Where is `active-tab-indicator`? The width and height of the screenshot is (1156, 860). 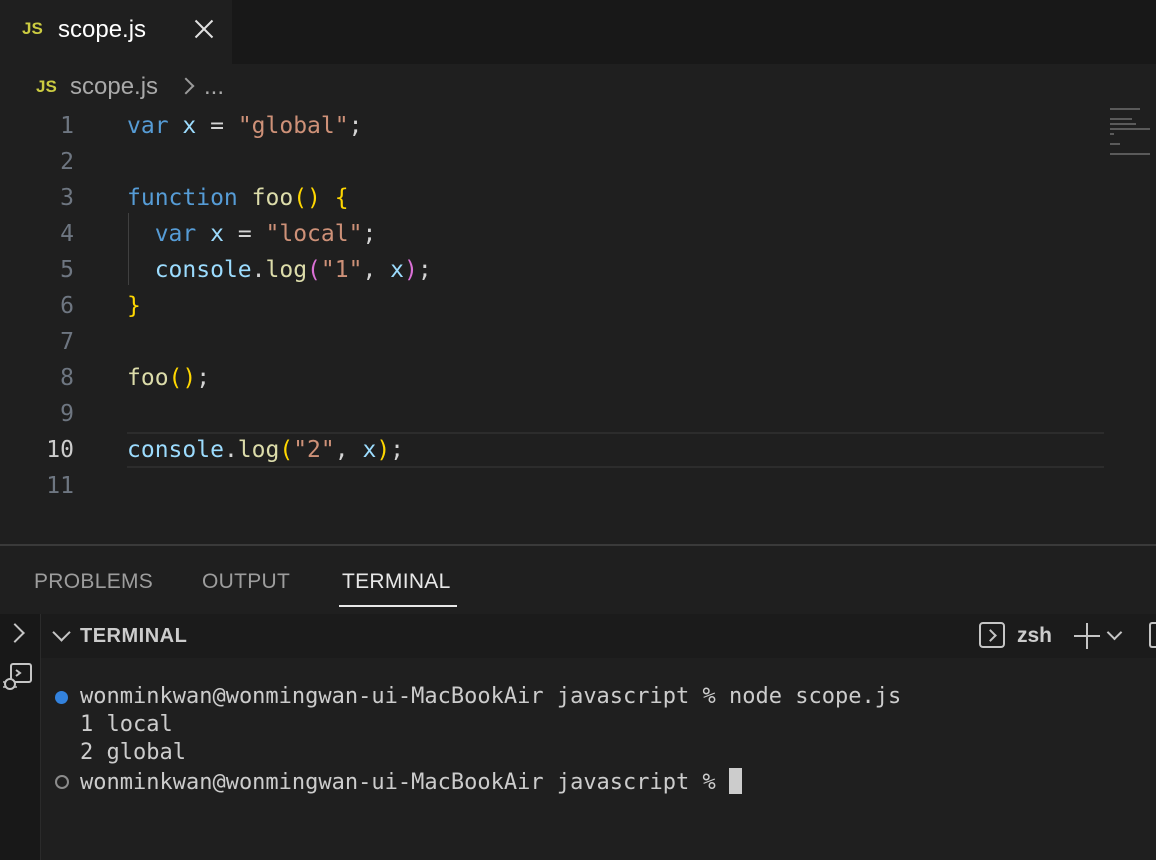 active-tab-indicator is located at coordinates (398, 606).